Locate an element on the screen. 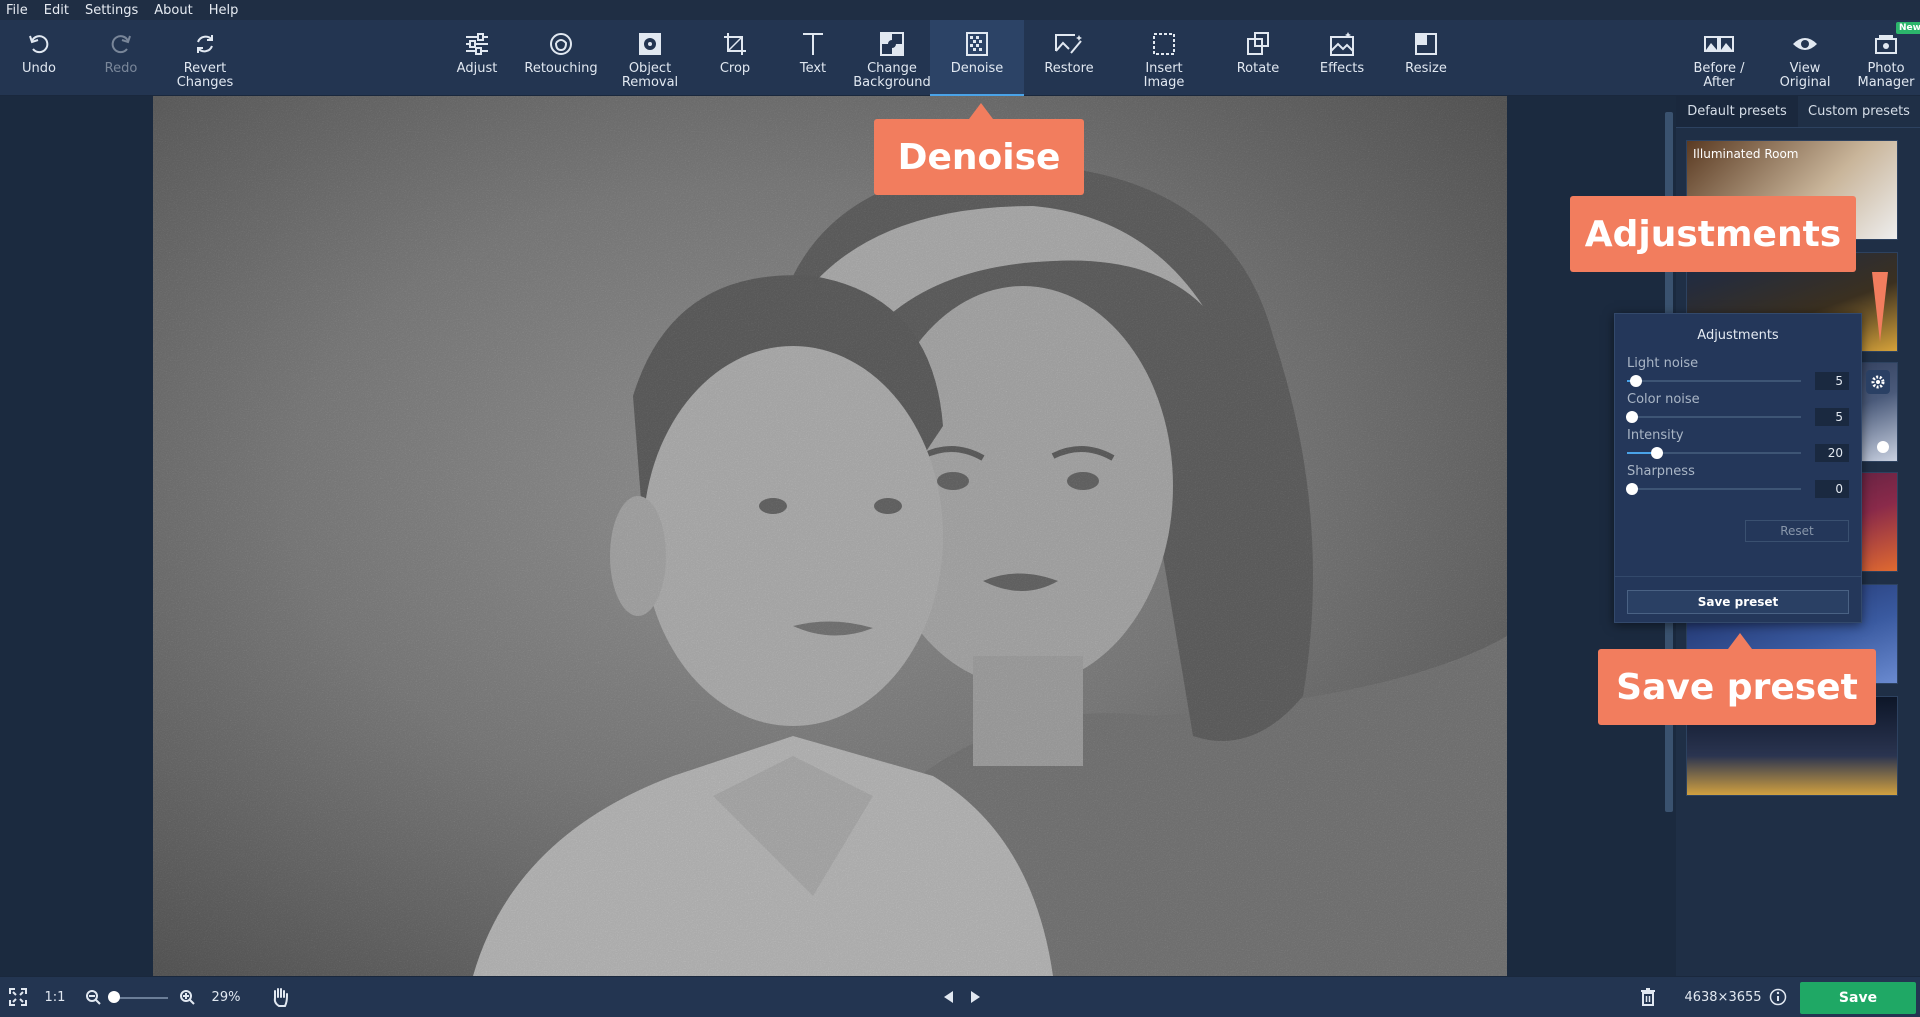  fit-to-screen-button is located at coordinates (18, 997).